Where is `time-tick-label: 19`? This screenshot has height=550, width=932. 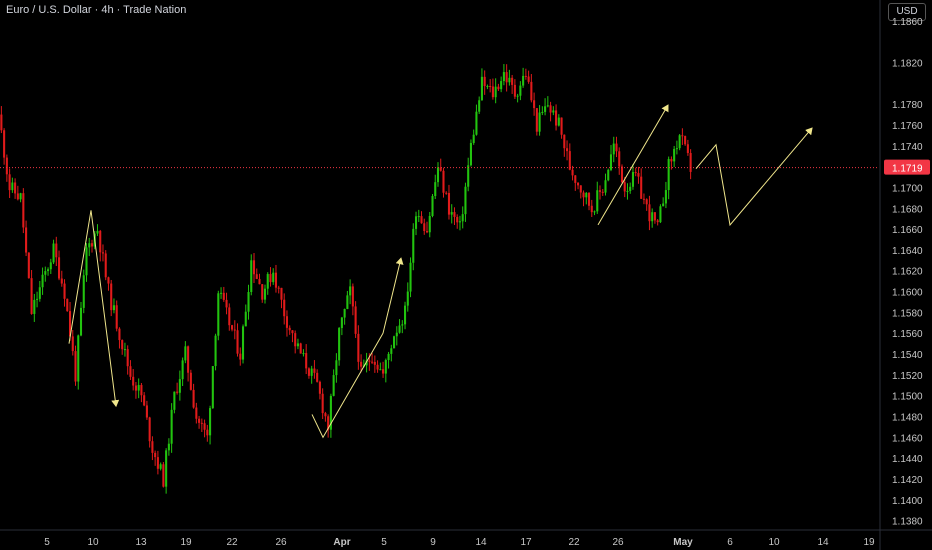 time-tick-label: 19 is located at coordinates (869, 542).